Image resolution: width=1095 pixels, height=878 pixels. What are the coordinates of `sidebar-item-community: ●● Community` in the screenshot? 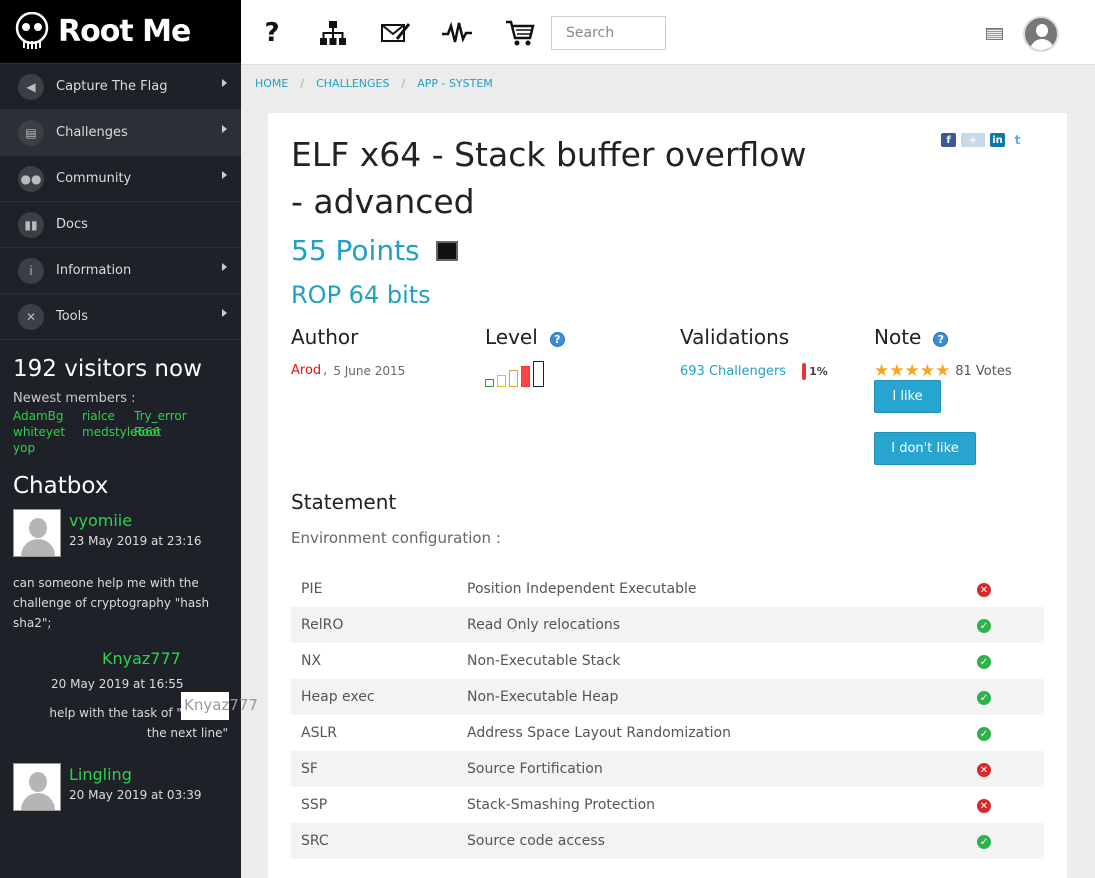 It's located at (120, 179).